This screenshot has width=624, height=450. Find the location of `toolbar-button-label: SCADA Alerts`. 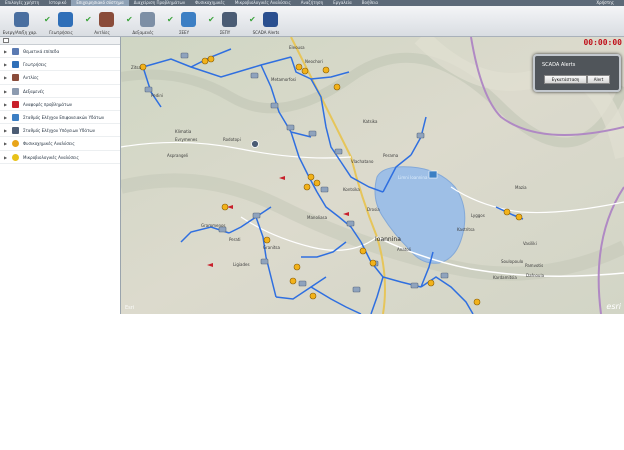

toolbar-button-label: SCADA Alerts is located at coordinates (266, 32).